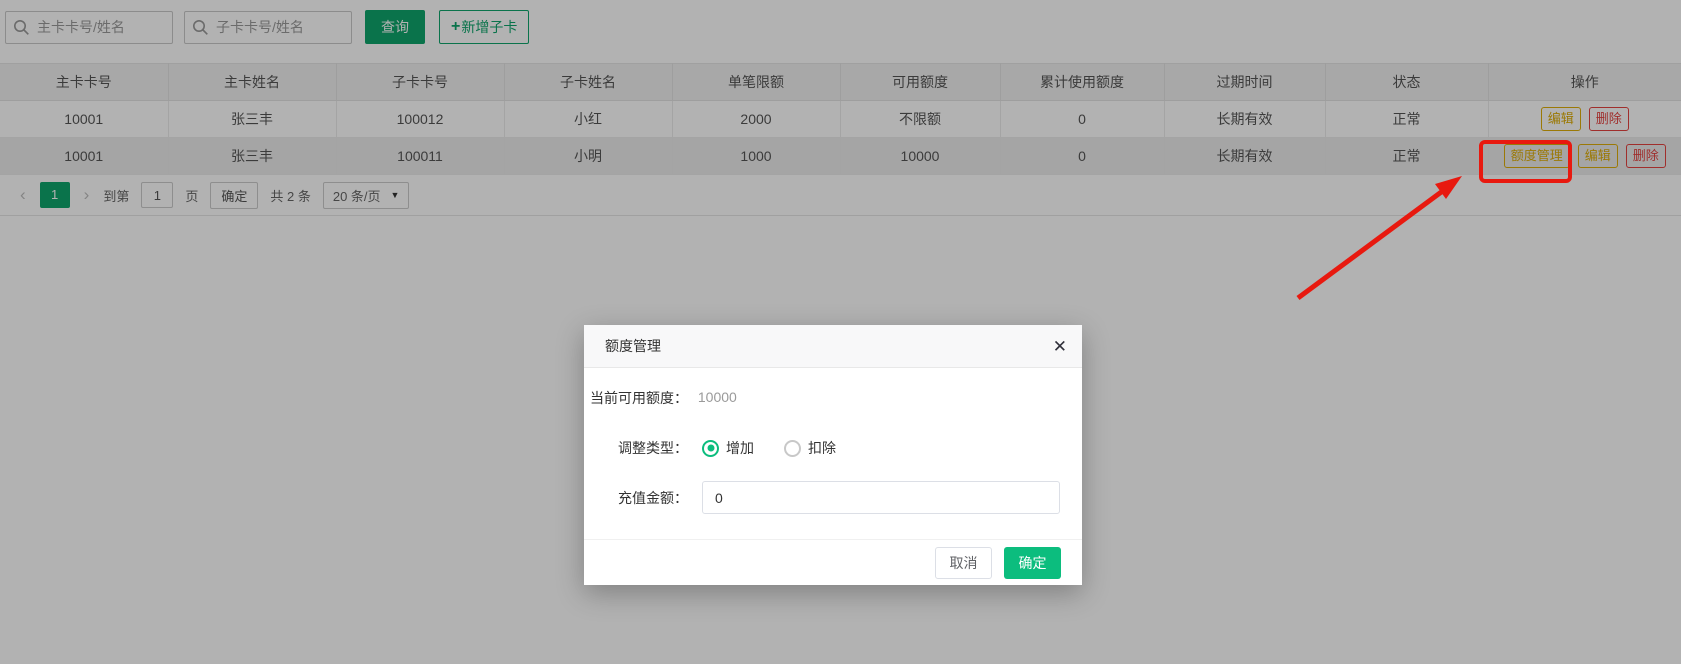  Describe the element at coordinates (633, 346) in the screenshot. I see `dialog-title: 额度管理` at that location.